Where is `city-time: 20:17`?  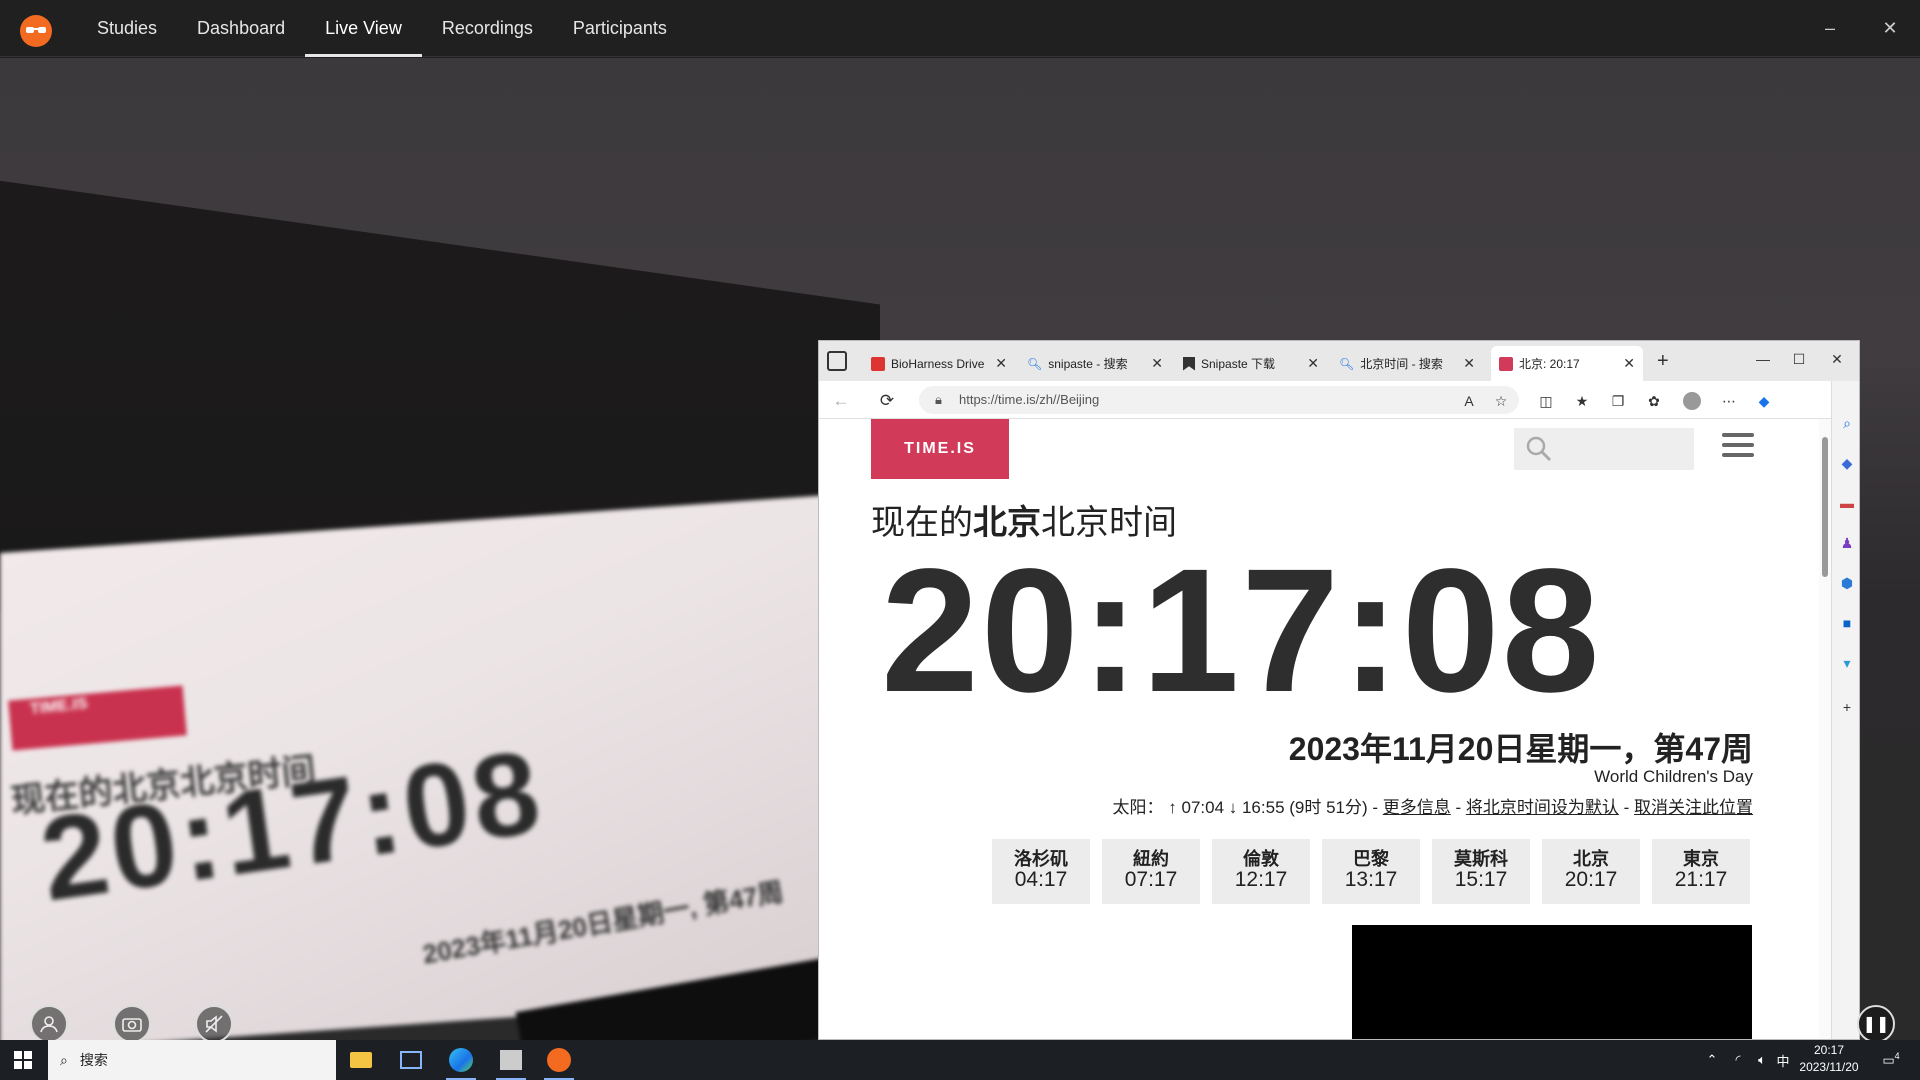 city-time: 20:17 is located at coordinates (1591, 879).